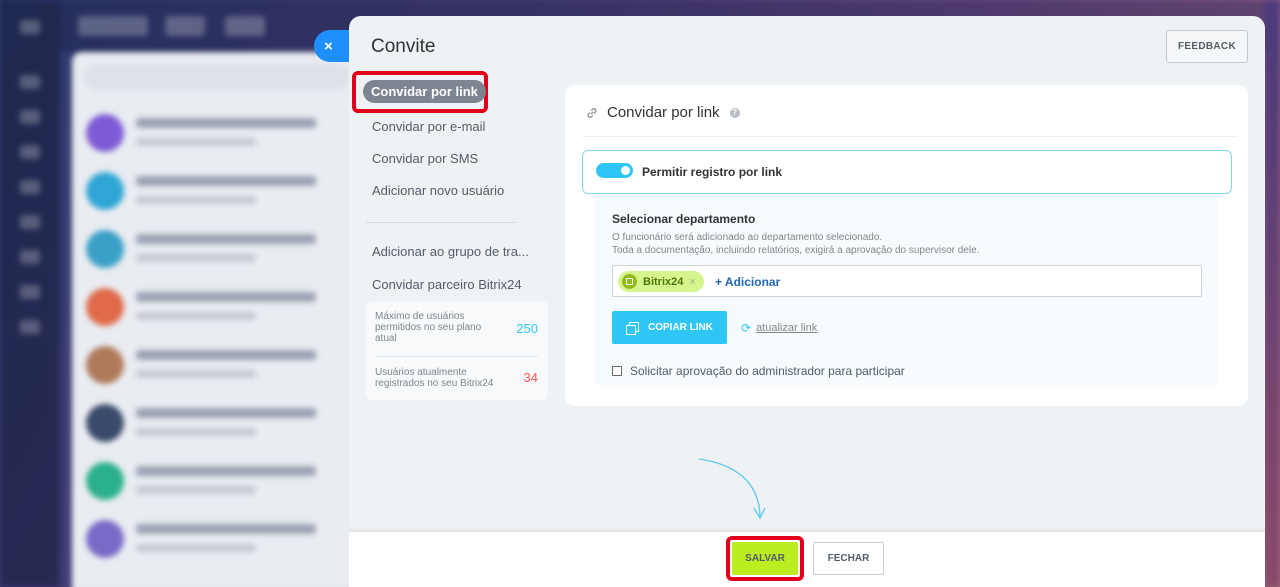  I want to click on close-button: FECHAR, so click(848, 558).